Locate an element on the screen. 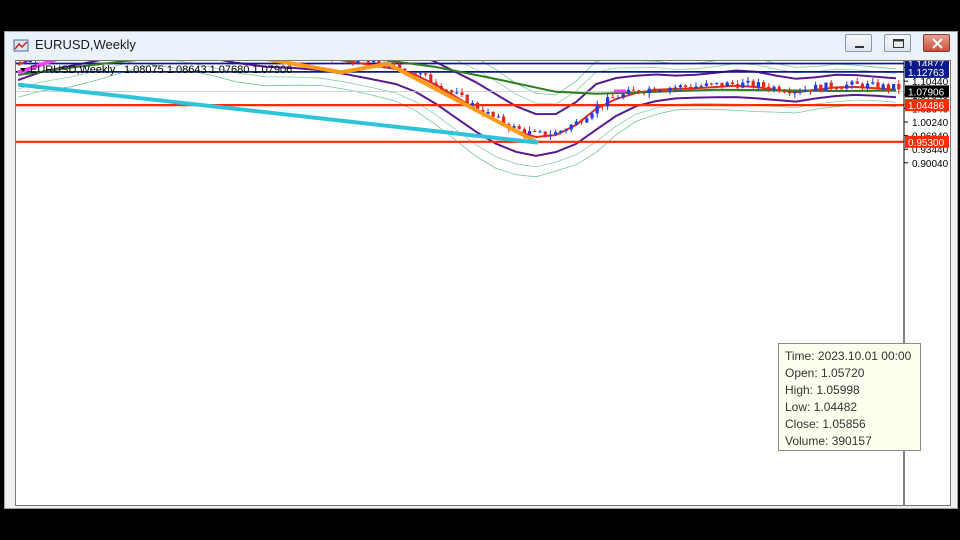 This screenshot has height=540, width=960. price-label: 1.12763 is located at coordinates (926, 73).